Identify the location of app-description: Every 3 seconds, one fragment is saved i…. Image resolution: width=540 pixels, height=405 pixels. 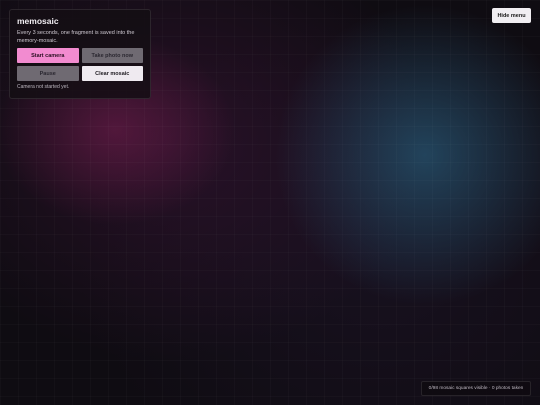
(76, 37).